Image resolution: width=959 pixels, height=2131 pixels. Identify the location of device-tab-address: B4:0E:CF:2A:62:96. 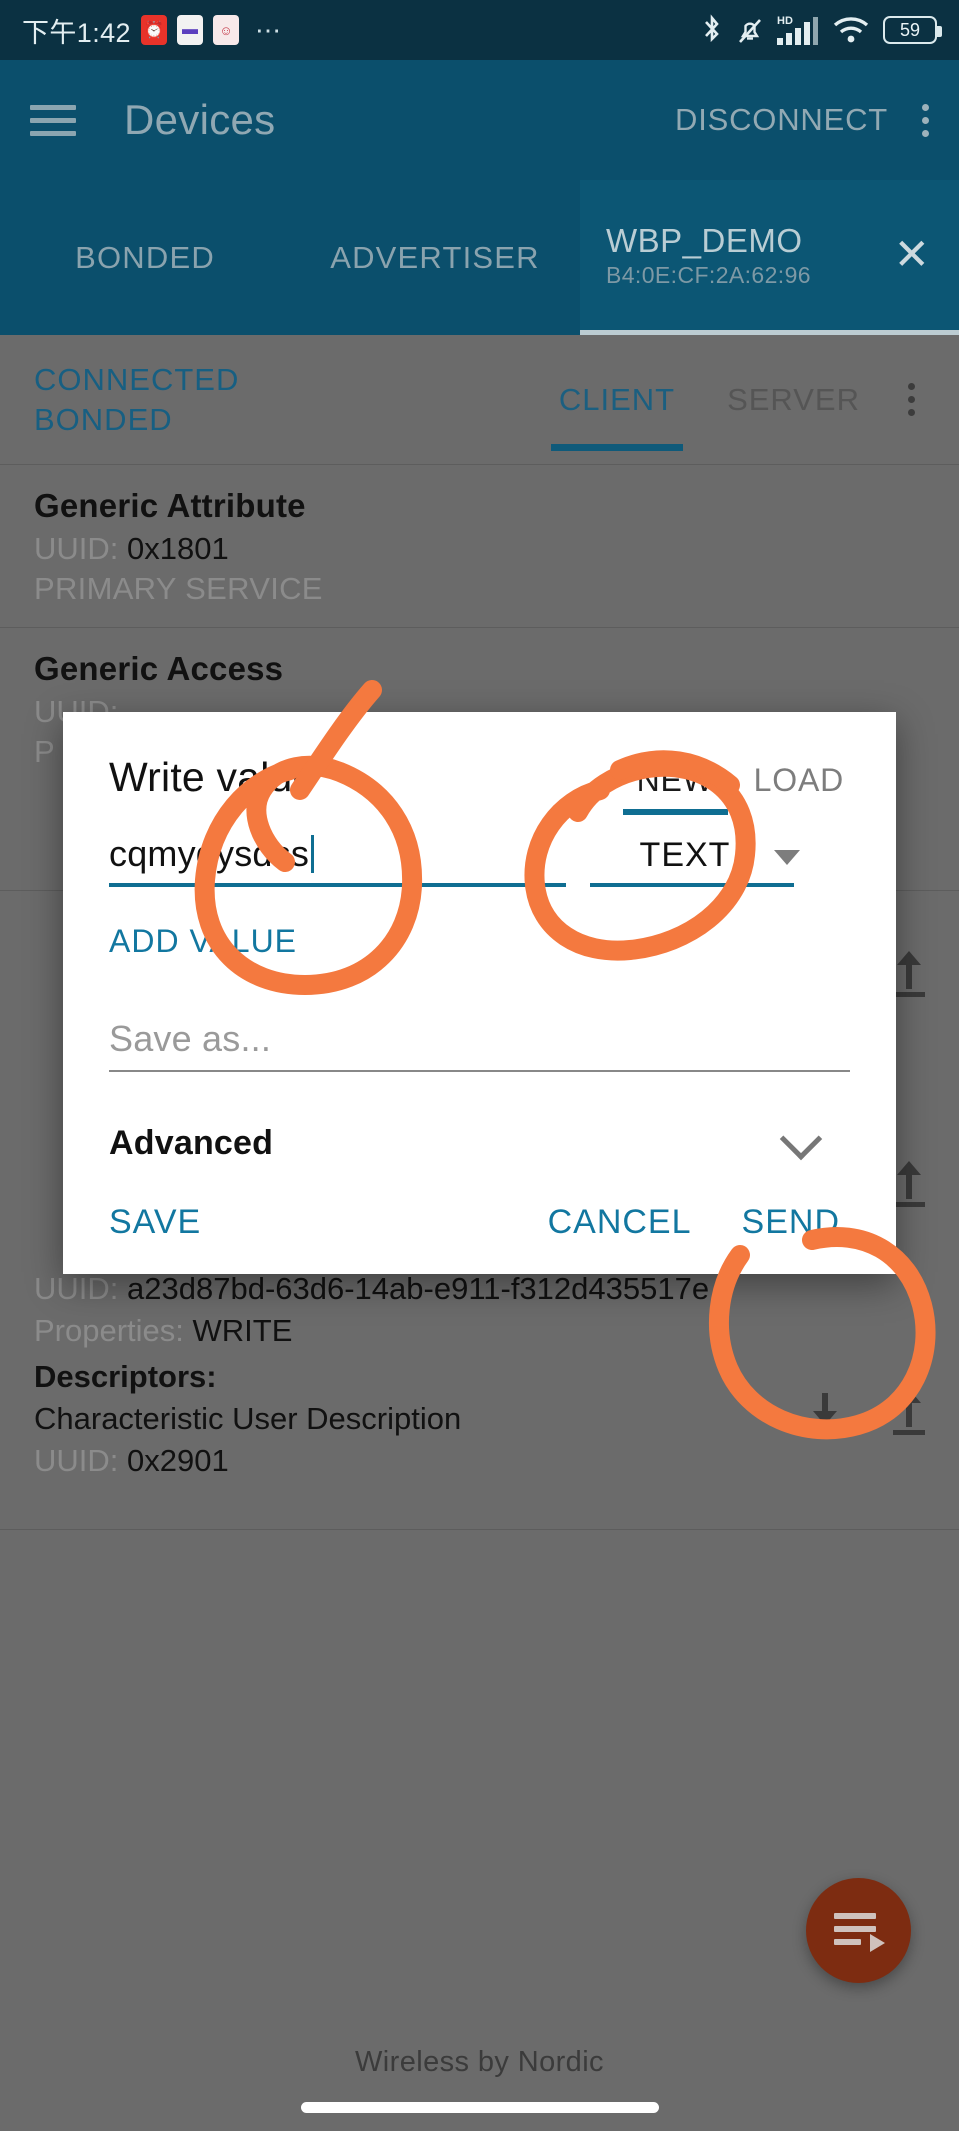
(708, 274).